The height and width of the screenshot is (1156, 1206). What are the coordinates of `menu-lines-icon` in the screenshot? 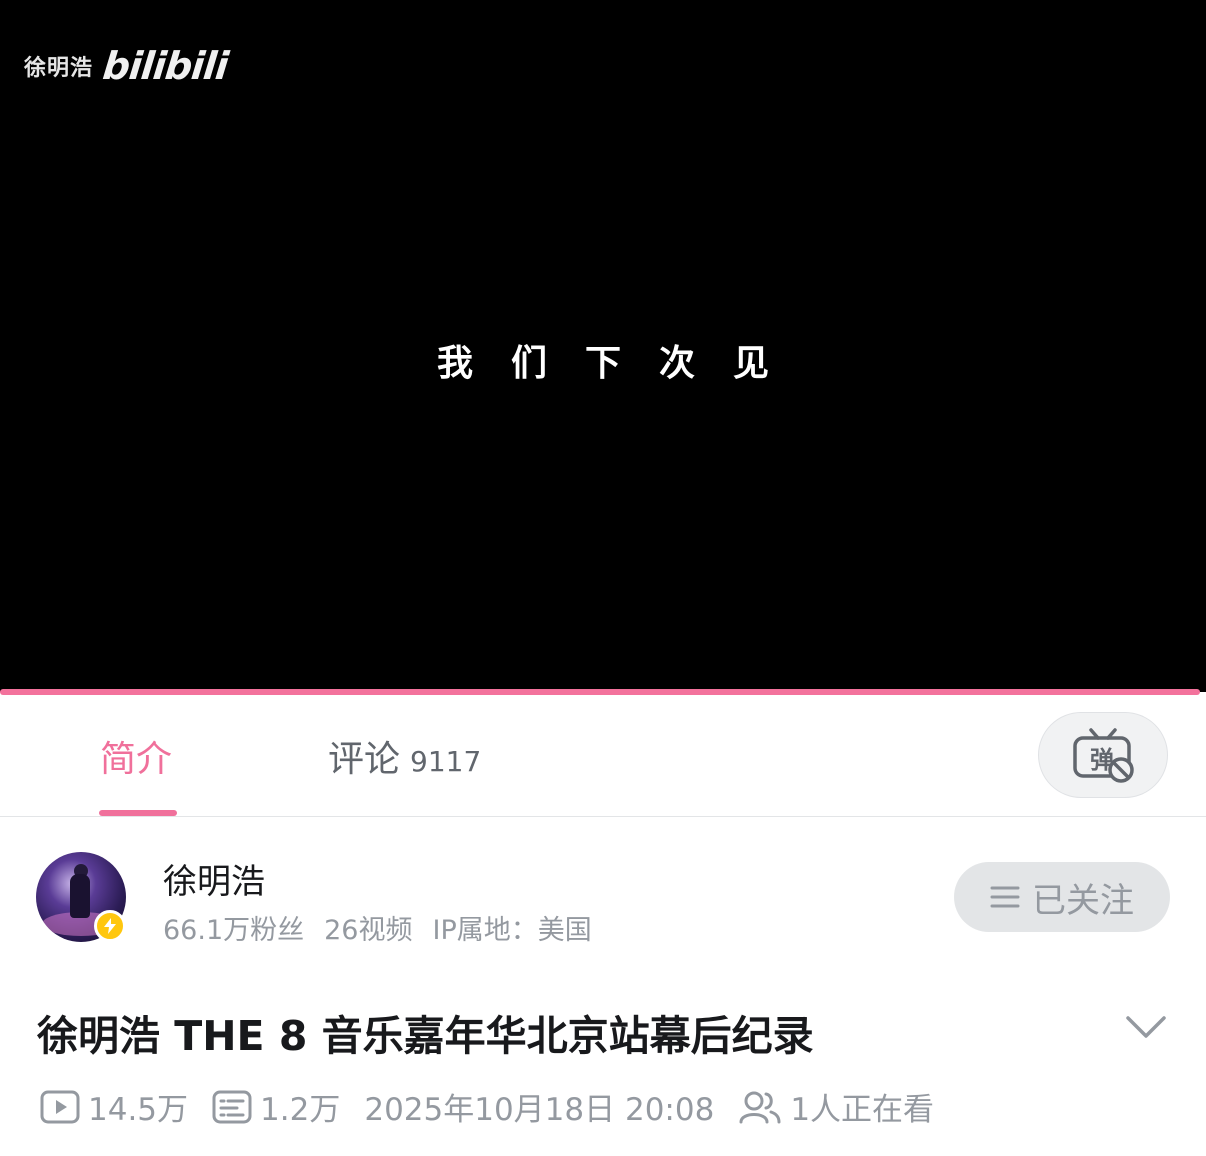 It's located at (1005, 897).